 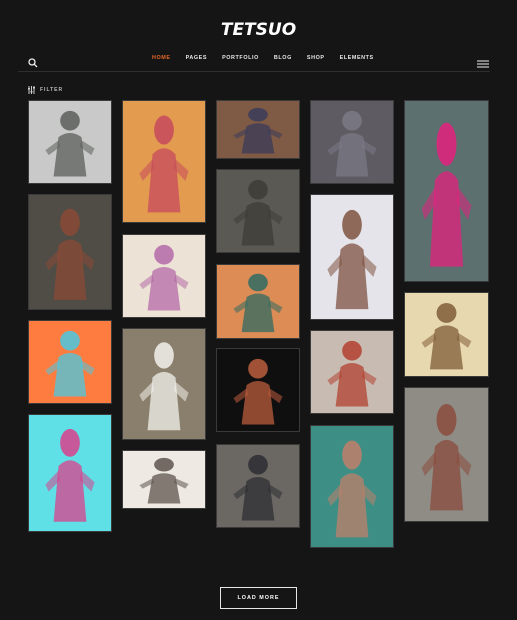 What do you see at coordinates (196, 58) in the screenshot?
I see `nav-item-pages: PAGES` at bounding box center [196, 58].